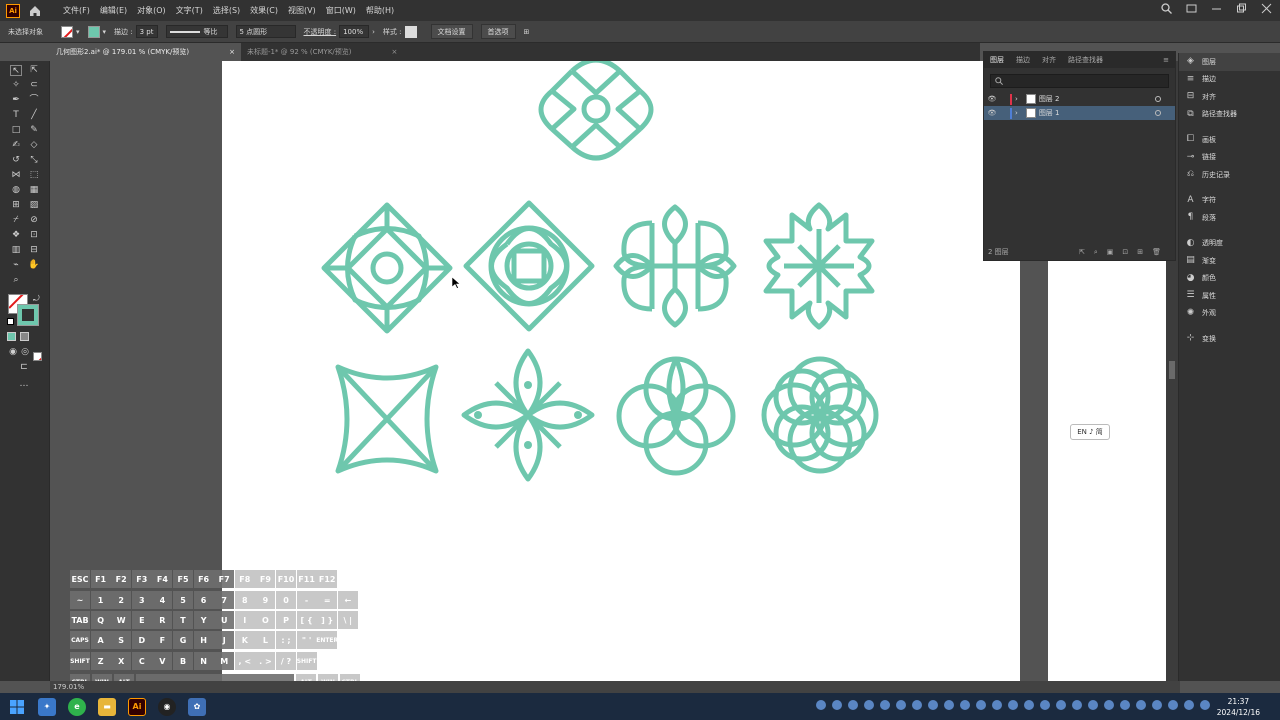  I want to click on symbol-sprayer-tool-icon: ❖, so click(16, 235).